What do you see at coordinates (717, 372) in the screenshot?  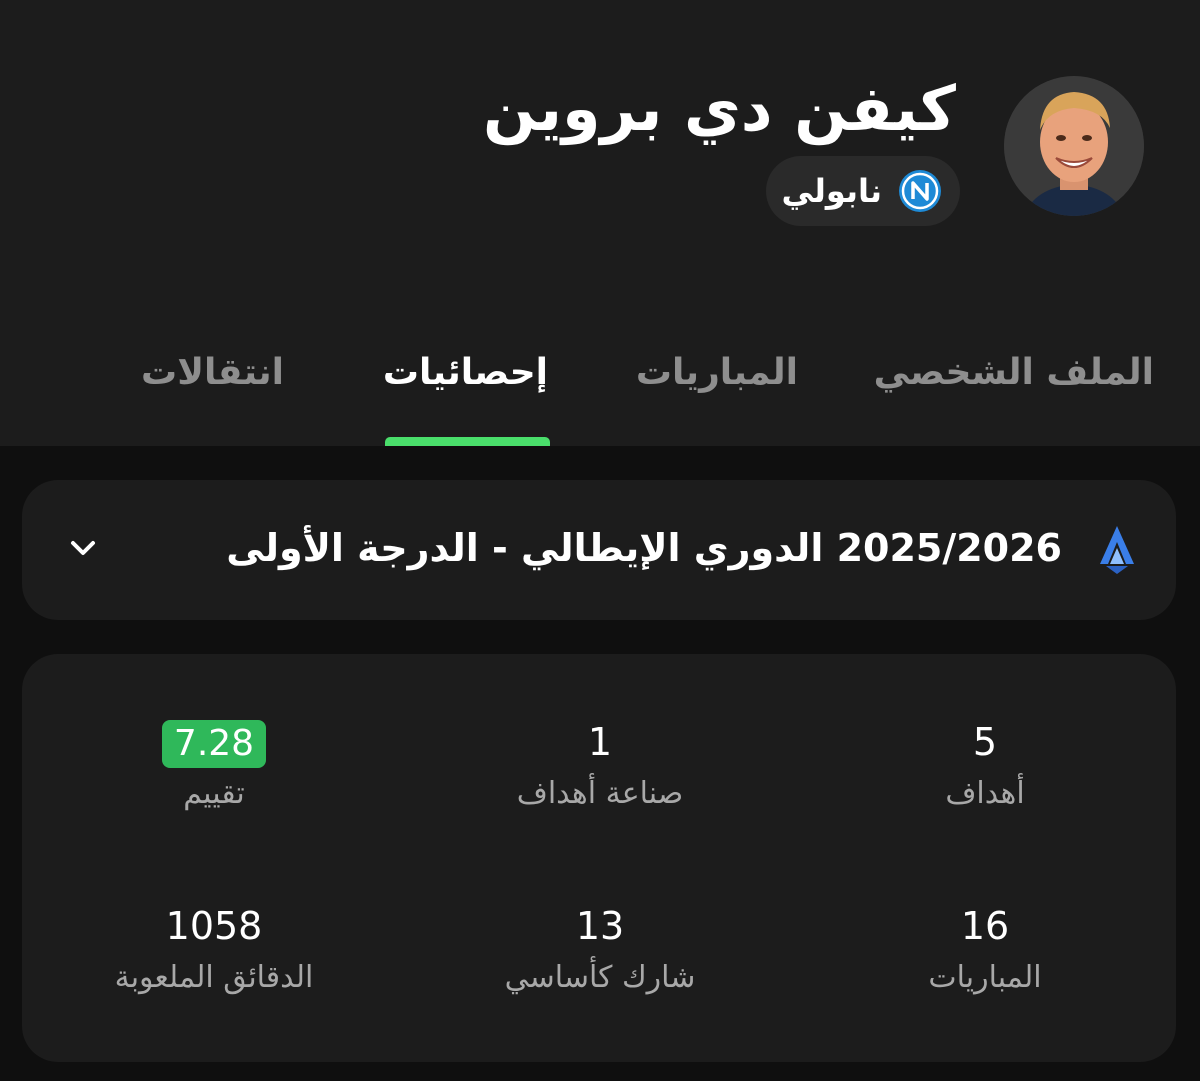 I see `tab-matches: المباريات` at bounding box center [717, 372].